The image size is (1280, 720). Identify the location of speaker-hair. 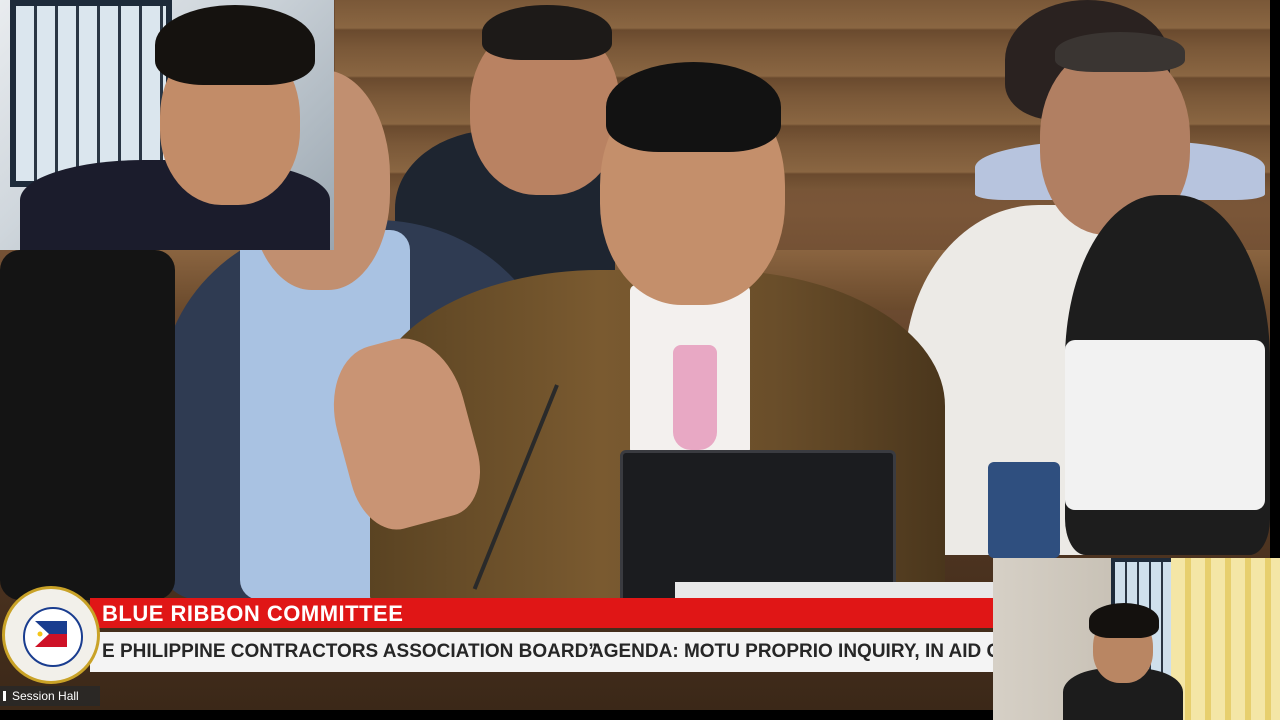
(693, 107).